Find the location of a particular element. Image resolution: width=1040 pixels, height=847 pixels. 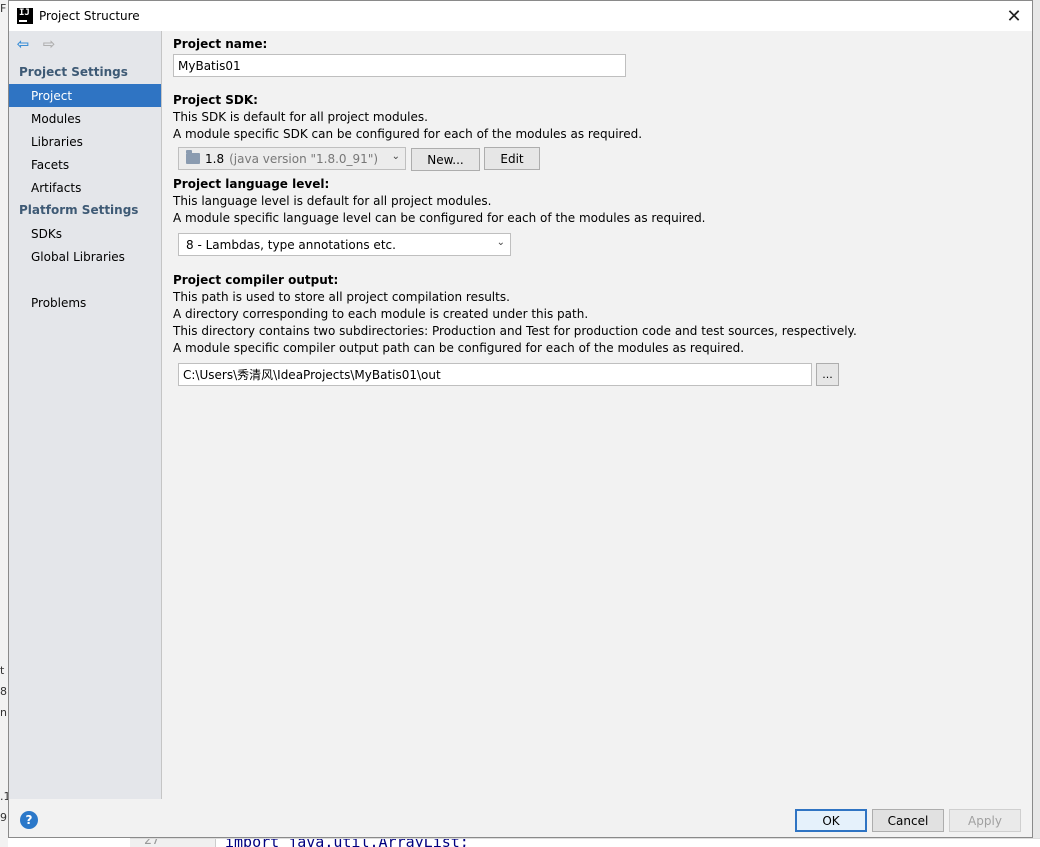

ok-button: OK is located at coordinates (831, 820).